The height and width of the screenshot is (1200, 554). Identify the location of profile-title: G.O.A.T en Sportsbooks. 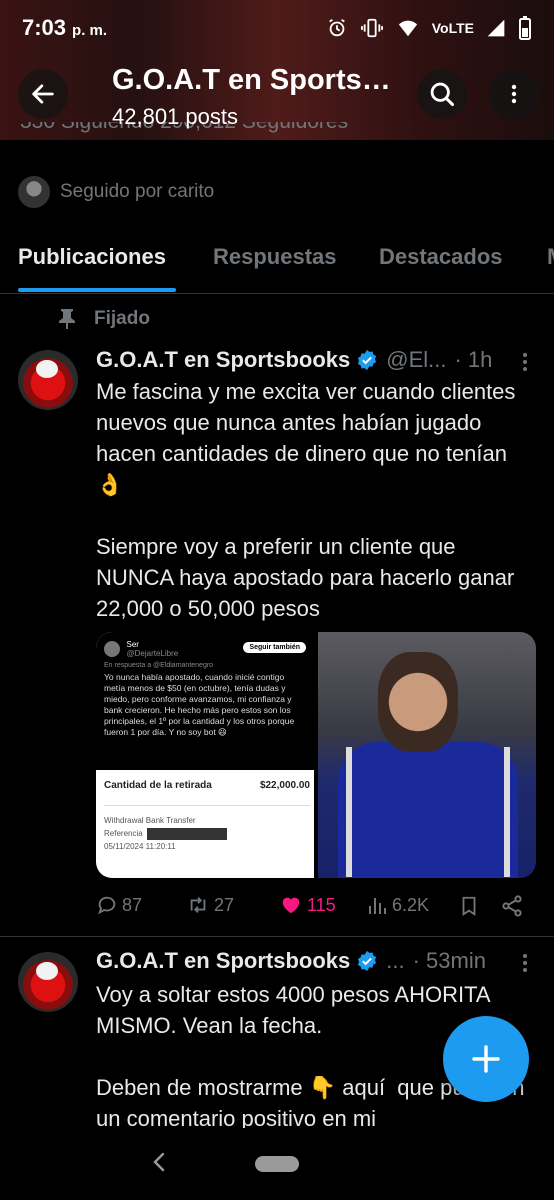
(254, 80).